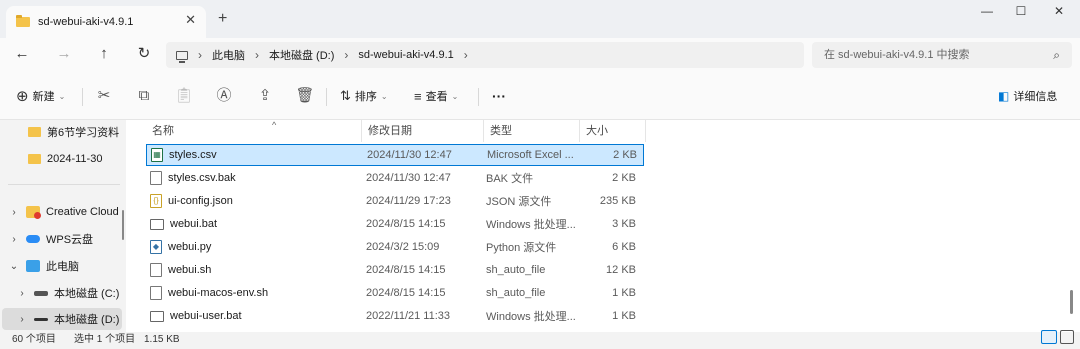  Describe the element at coordinates (104, 54) in the screenshot. I see `up-button: ↑` at that location.